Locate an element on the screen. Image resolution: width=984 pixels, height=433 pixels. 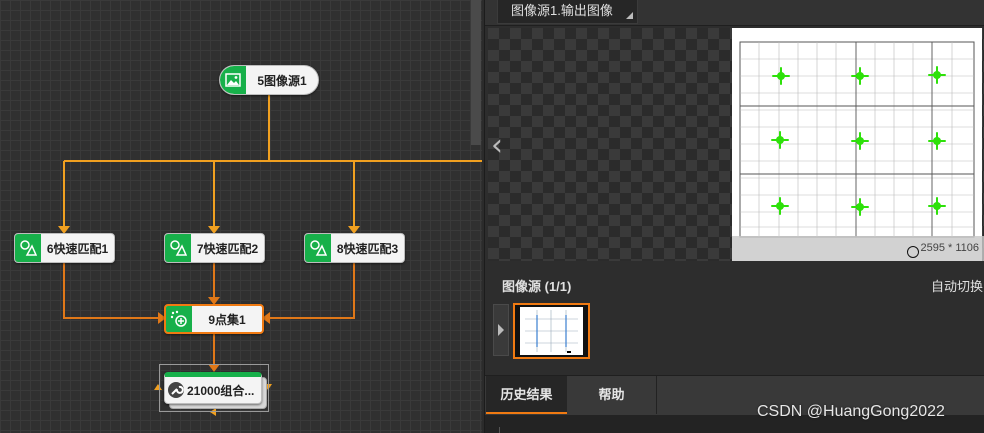
auto-switch-toggle: 自动切换 is located at coordinates (957, 285).